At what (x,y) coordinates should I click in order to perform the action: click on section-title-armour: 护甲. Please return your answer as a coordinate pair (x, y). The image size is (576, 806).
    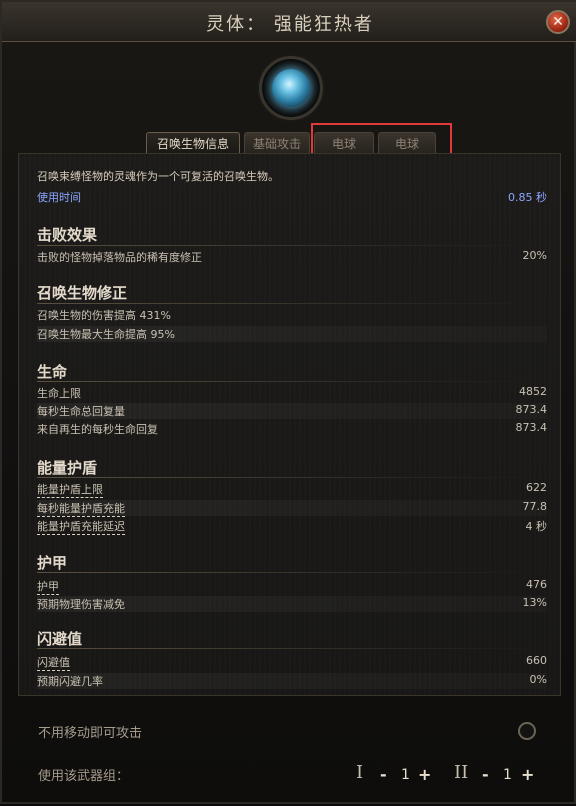
    Looking at the image, I should click on (52, 563).